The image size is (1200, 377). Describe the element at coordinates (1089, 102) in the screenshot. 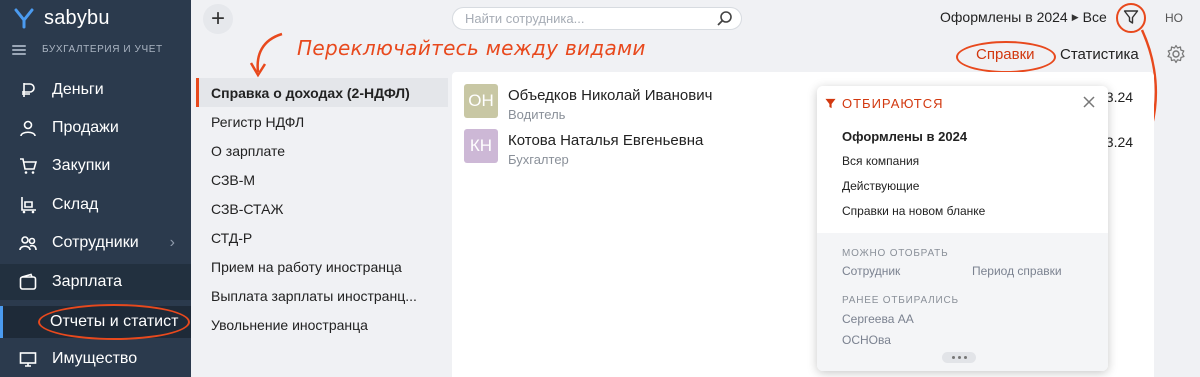

I see `close-icon` at that location.